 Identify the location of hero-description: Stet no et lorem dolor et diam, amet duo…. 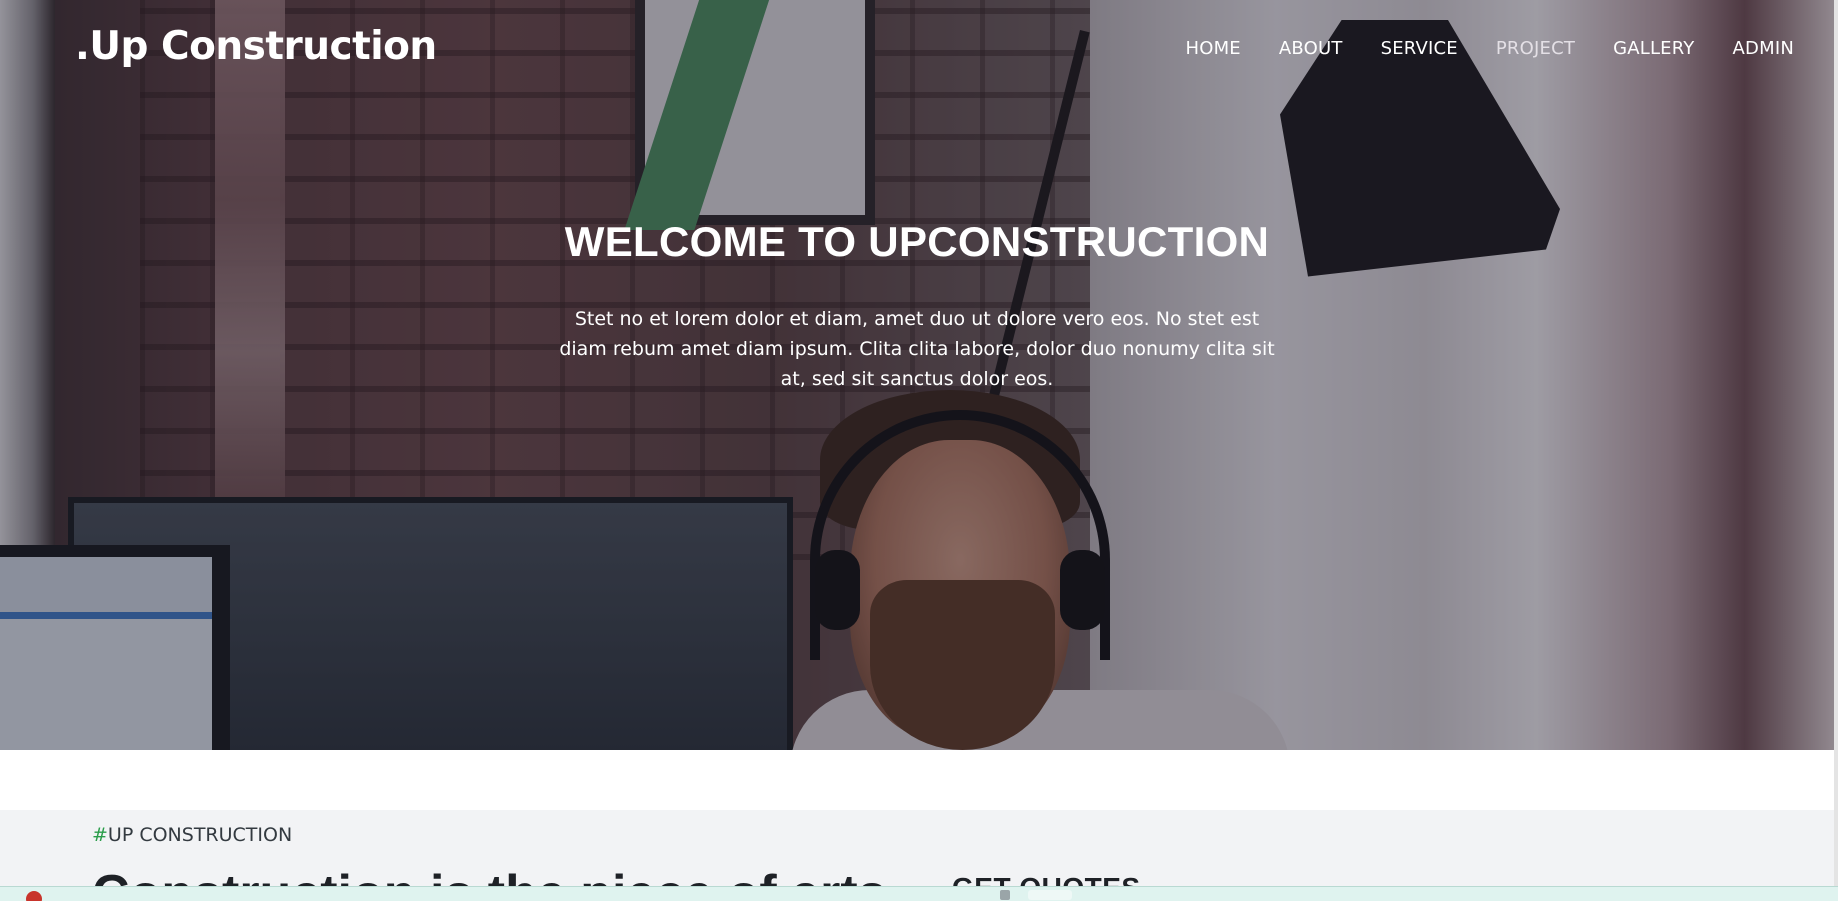
(917, 349).